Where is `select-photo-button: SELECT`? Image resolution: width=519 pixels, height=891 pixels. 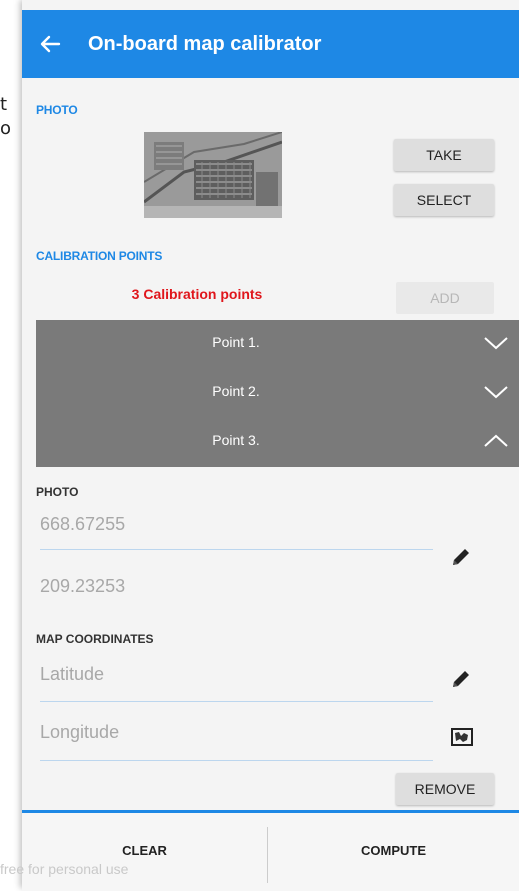 select-photo-button: SELECT is located at coordinates (444, 200).